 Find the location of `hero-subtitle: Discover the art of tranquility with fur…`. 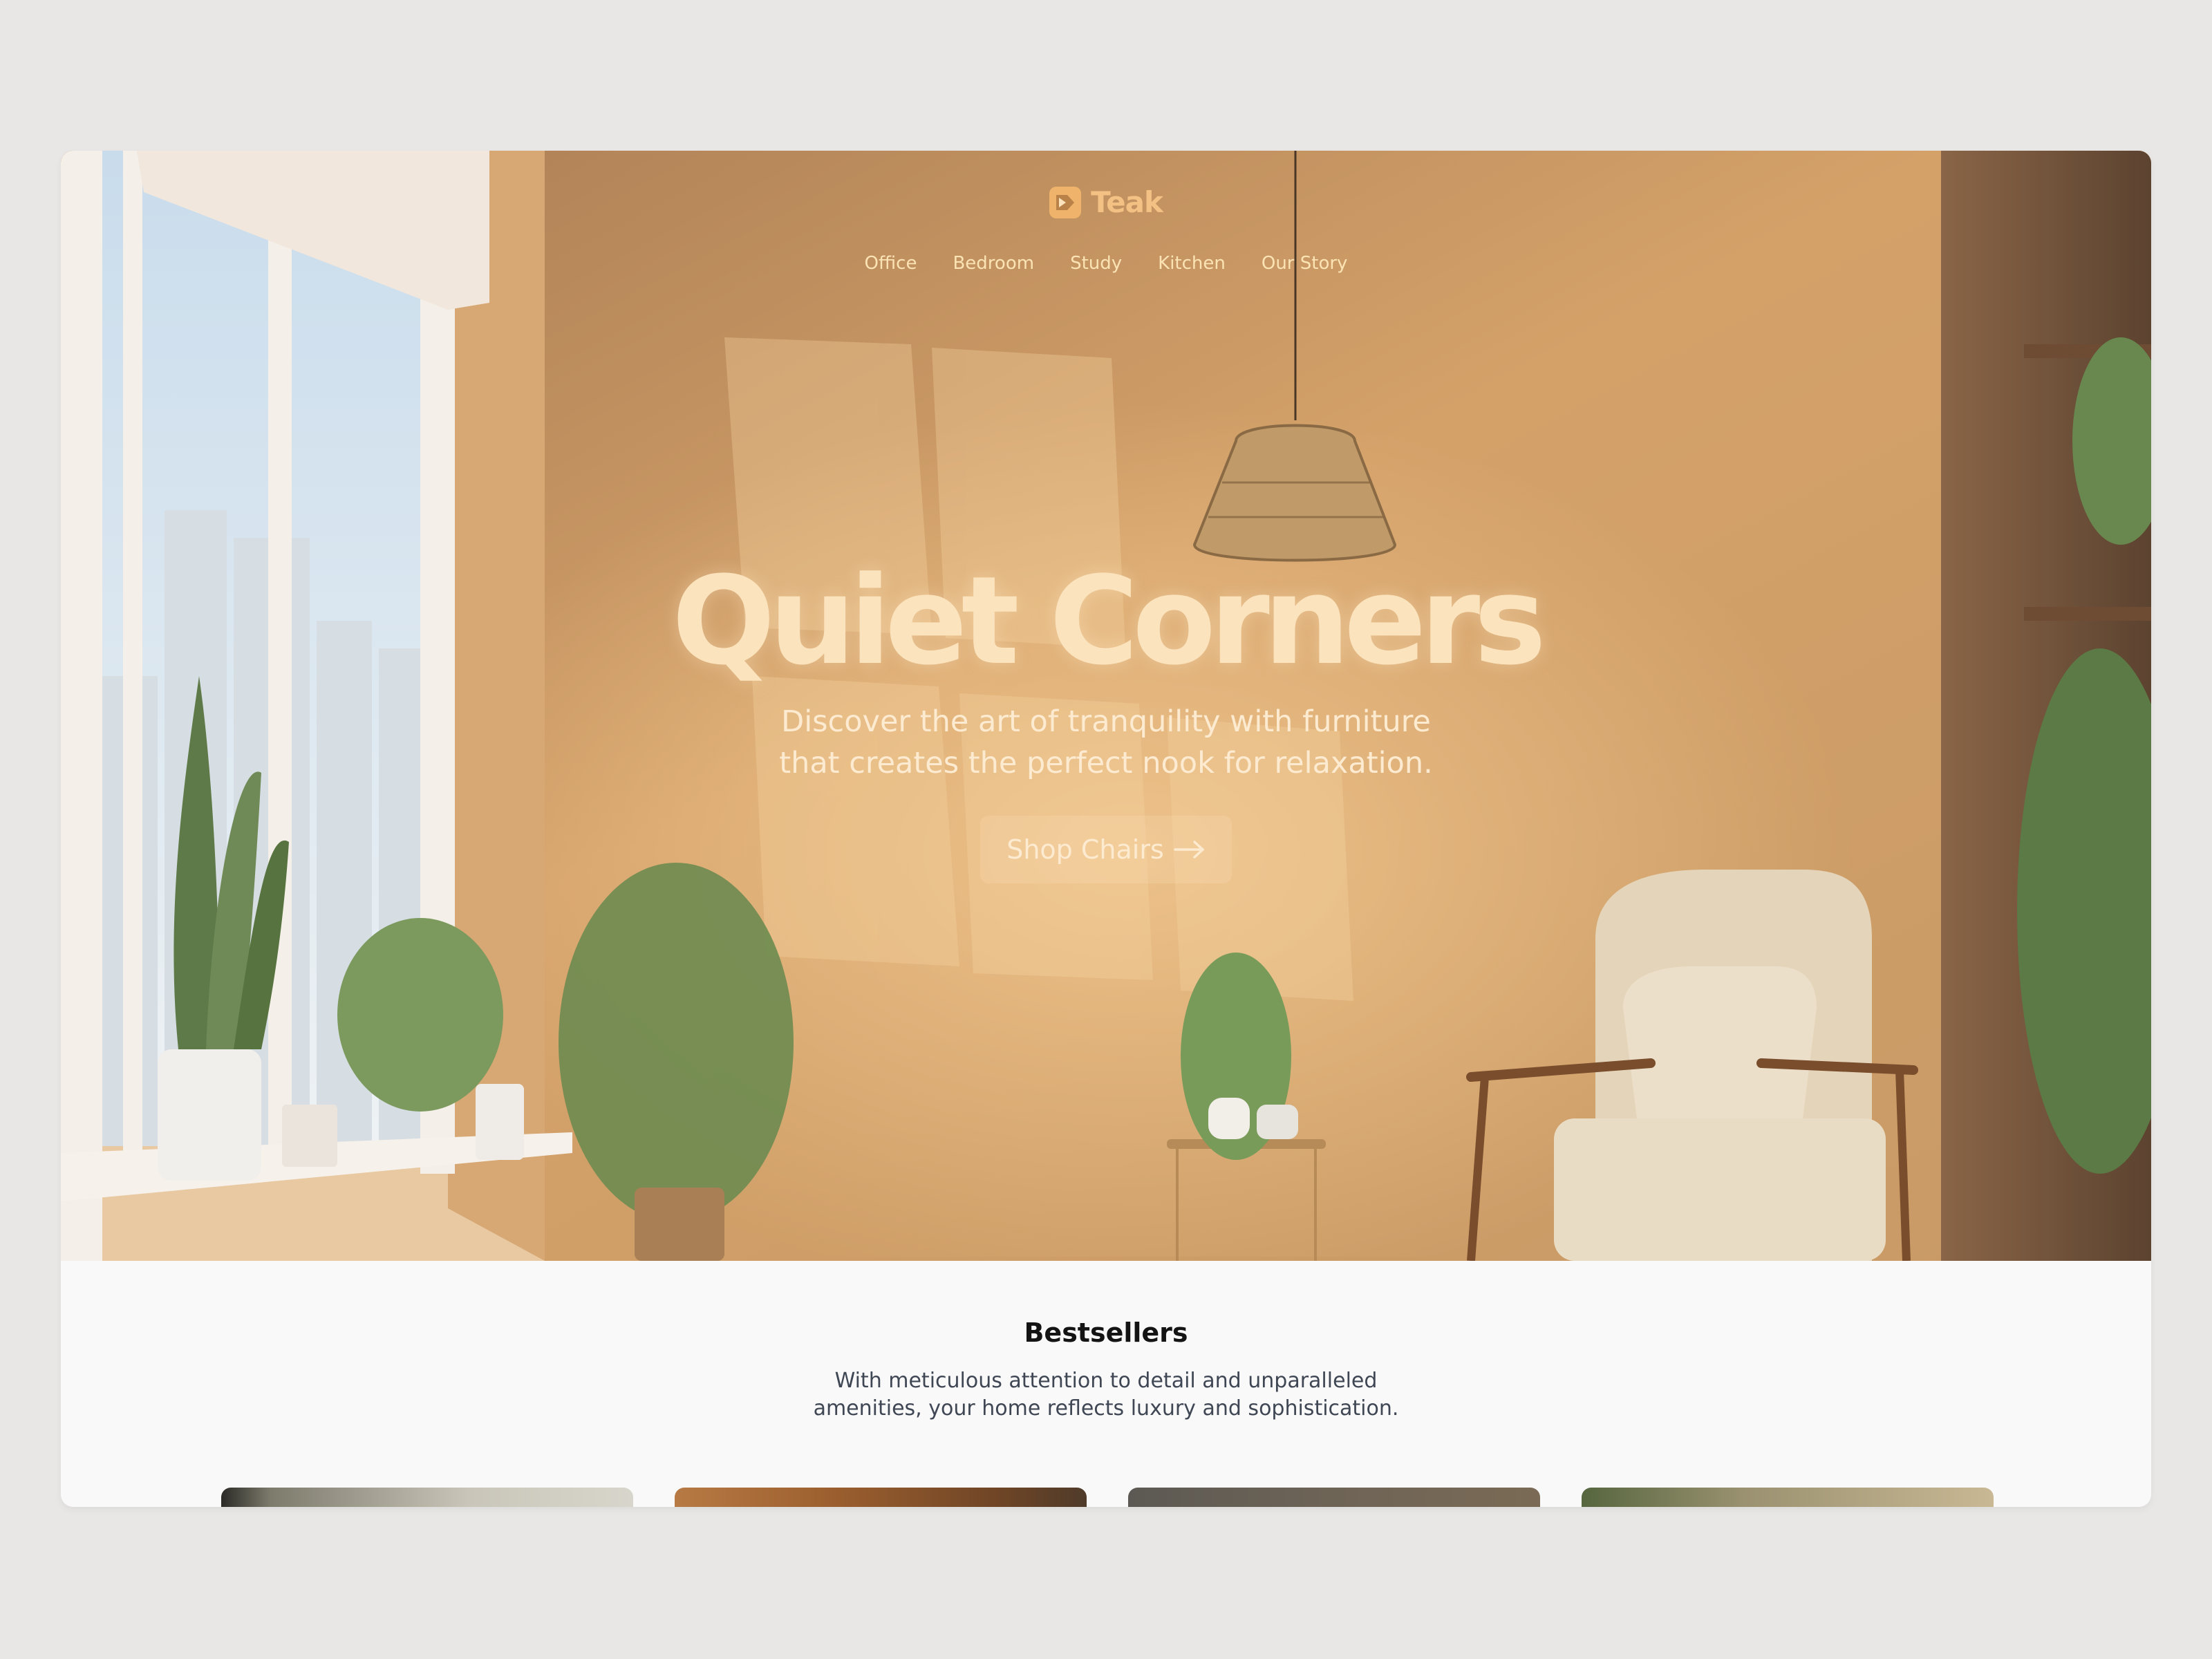

hero-subtitle: Discover the art of tranquility with fur… is located at coordinates (1106, 742).